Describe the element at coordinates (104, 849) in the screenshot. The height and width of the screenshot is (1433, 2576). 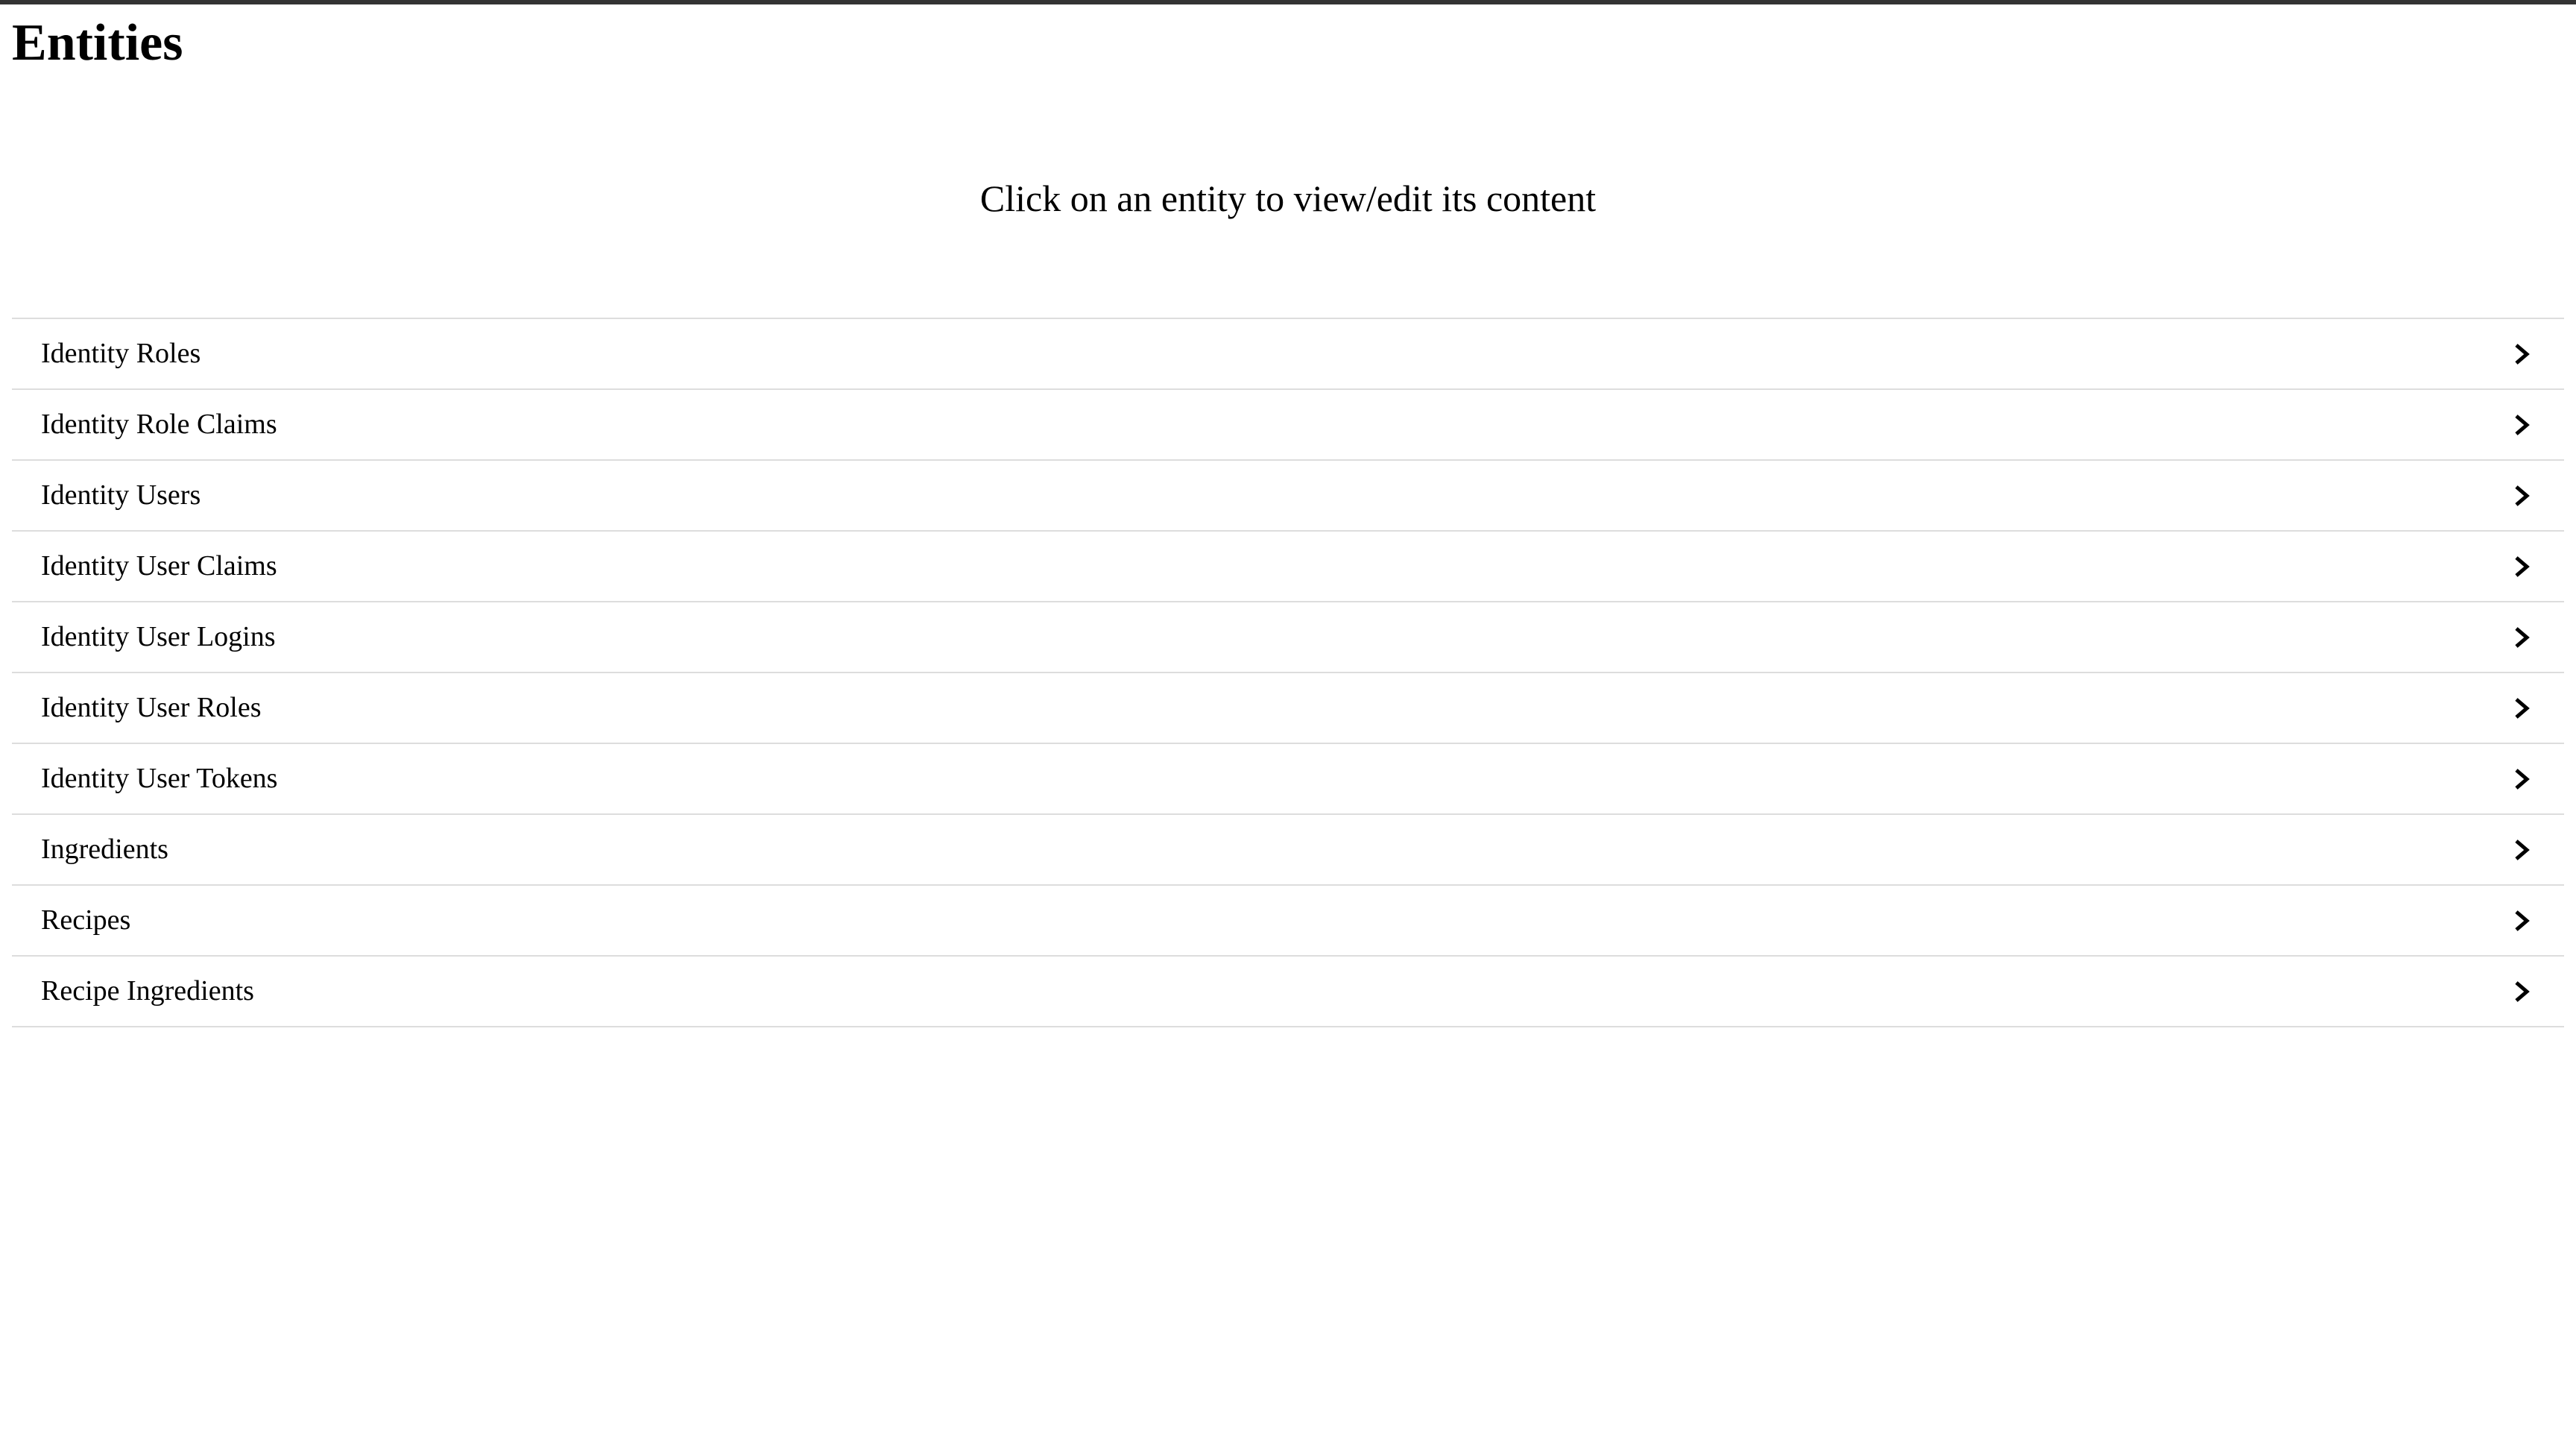
I see `entity-label: Ingredients` at that location.